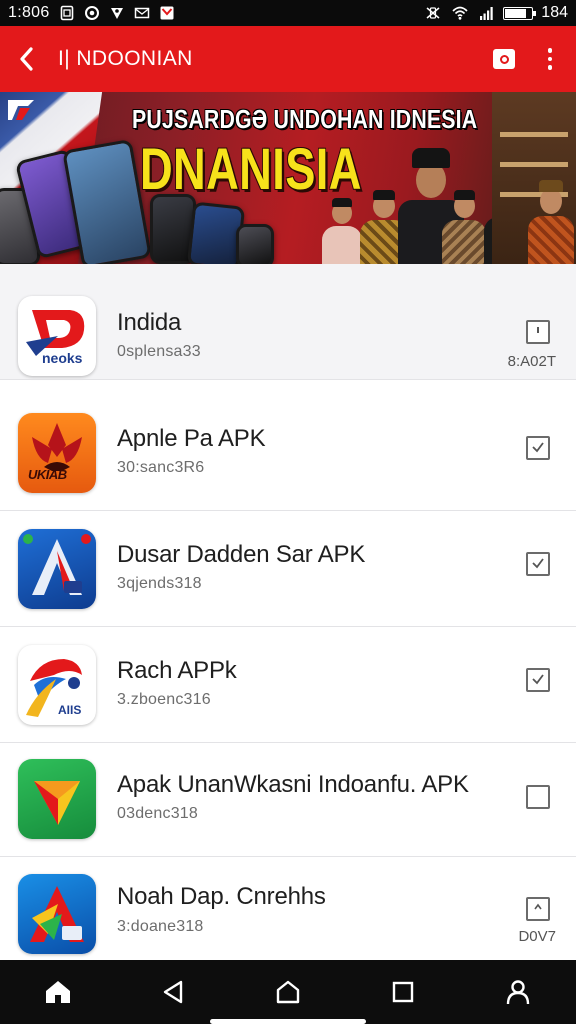  I want to click on home-circle-button, so click(288, 992).